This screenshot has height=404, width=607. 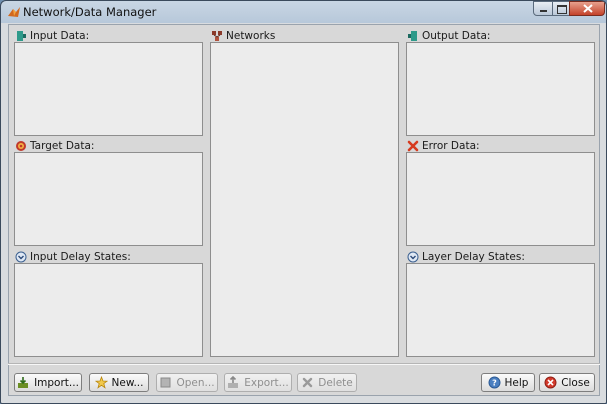 What do you see at coordinates (575, 382) in the screenshot?
I see `close-label: Close` at bounding box center [575, 382].